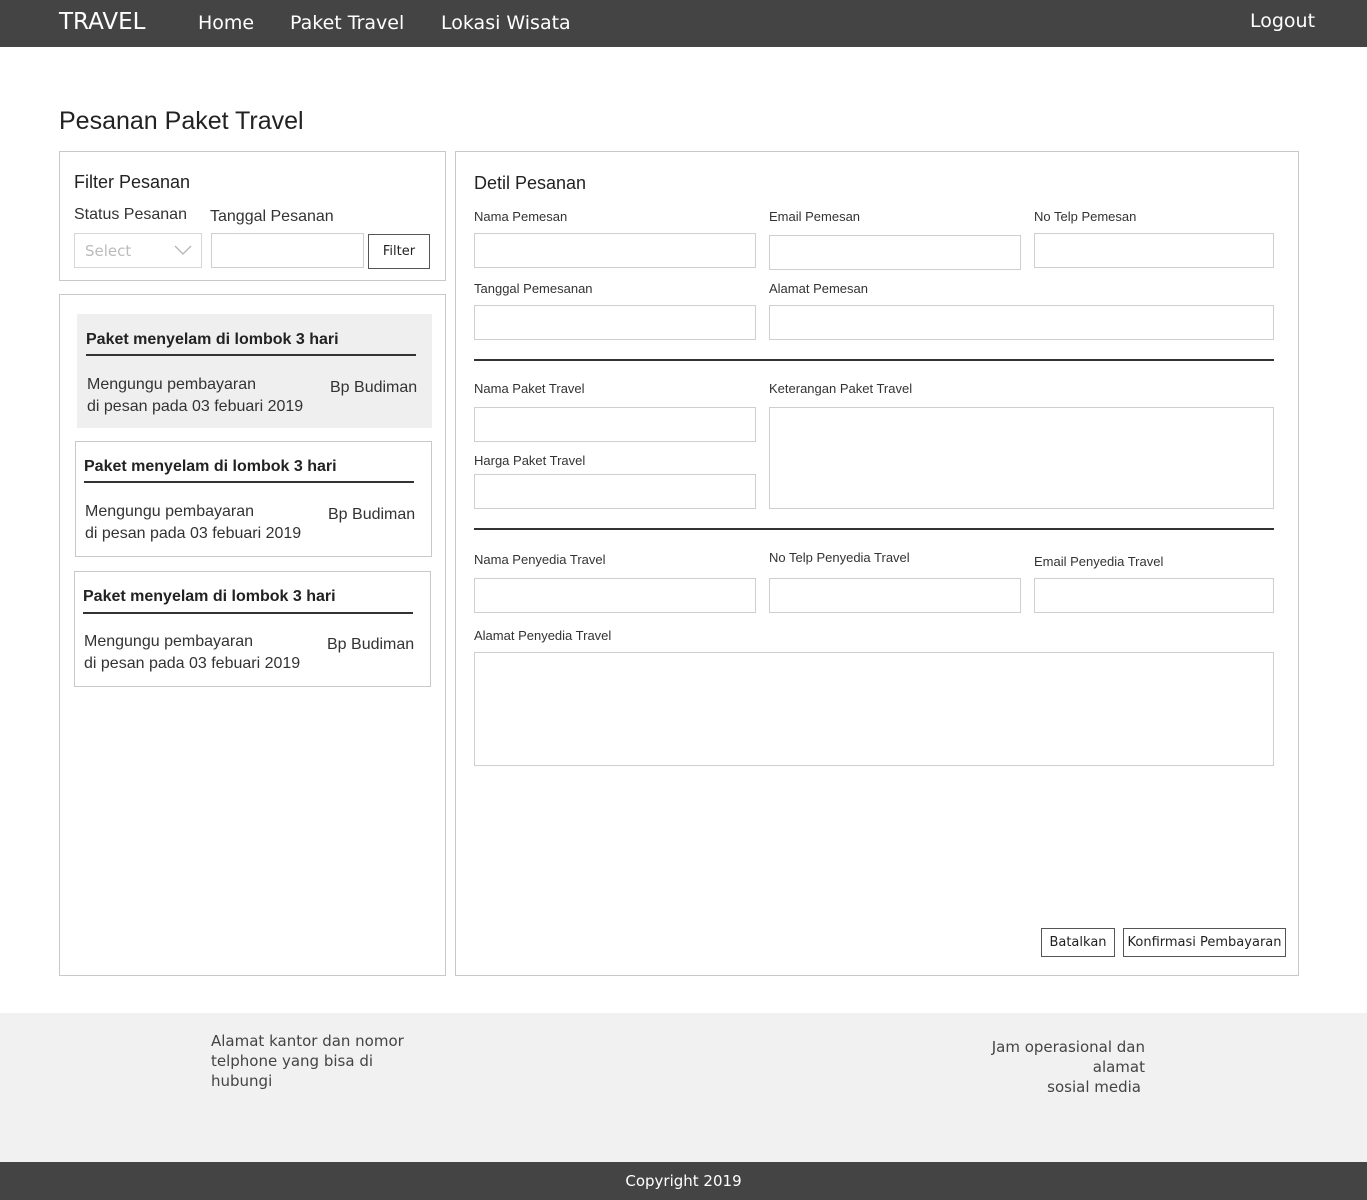  What do you see at coordinates (272, 216) in the screenshot?
I see `date-label: Tanggal Pesanan` at bounding box center [272, 216].